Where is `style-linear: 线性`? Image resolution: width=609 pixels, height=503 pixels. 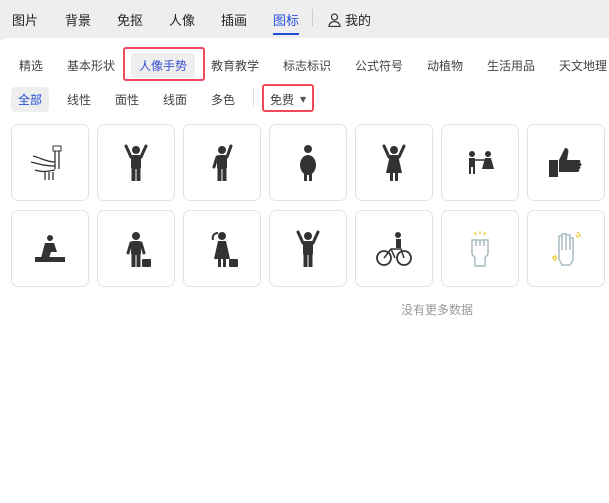 style-linear: 线性 is located at coordinates (79, 99).